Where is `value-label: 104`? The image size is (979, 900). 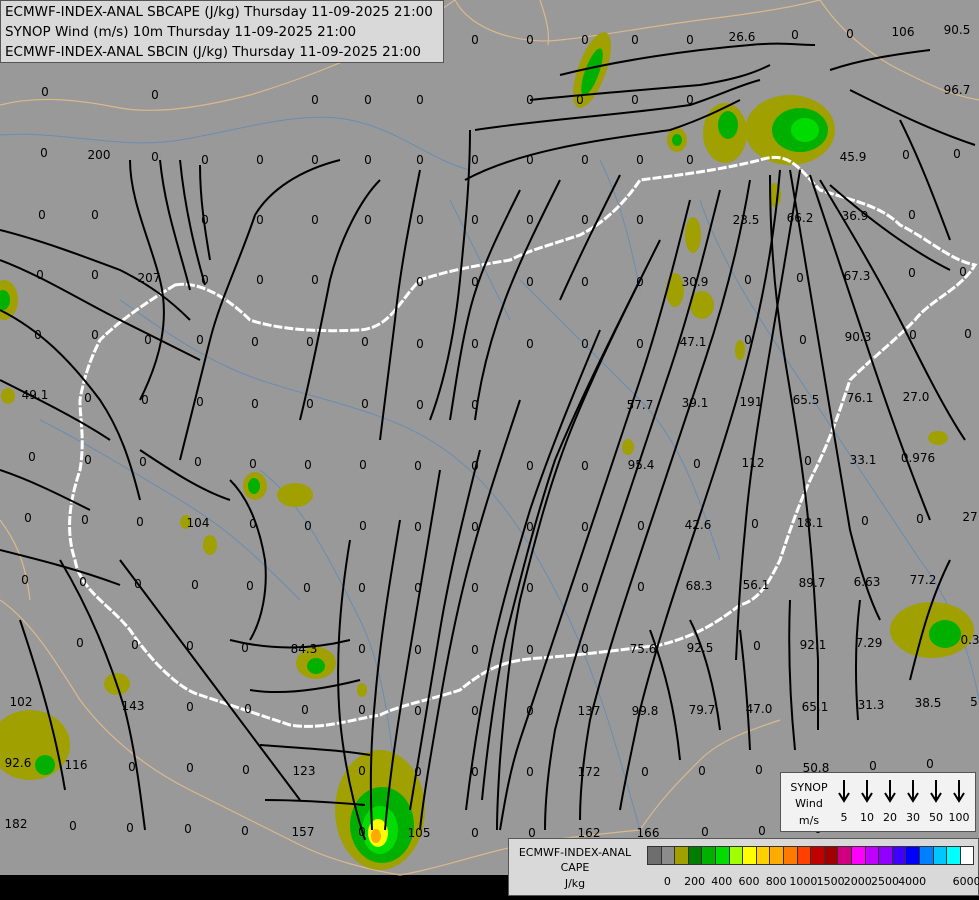
value-label: 104 is located at coordinates (198, 523).